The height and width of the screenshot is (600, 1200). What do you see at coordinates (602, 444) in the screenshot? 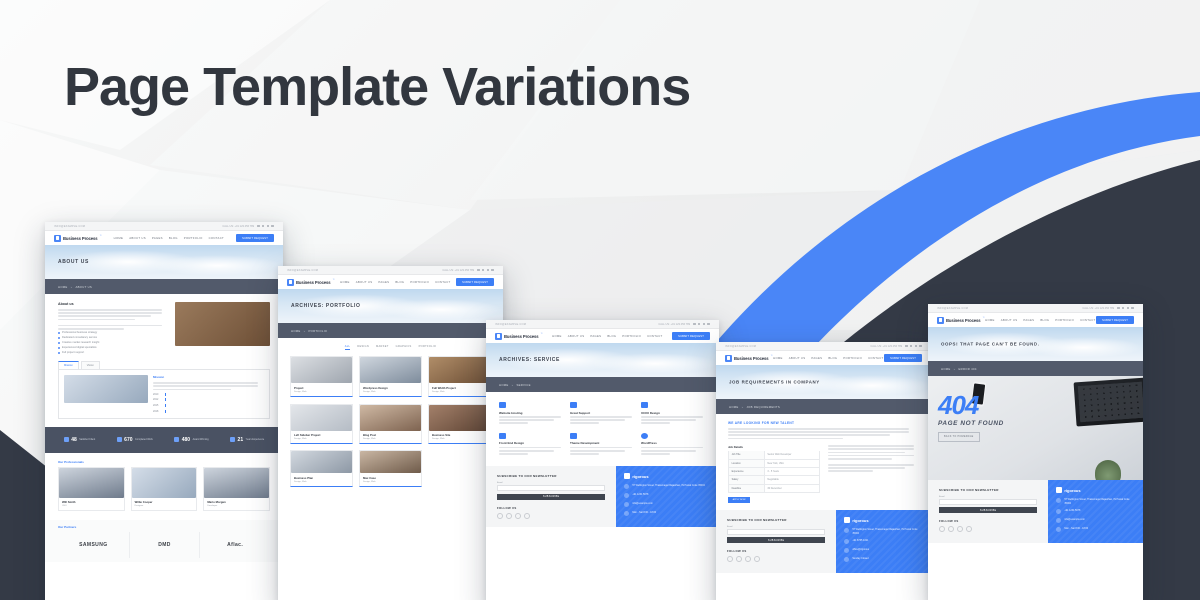
I see `service-card: Theme Development` at bounding box center [602, 444].